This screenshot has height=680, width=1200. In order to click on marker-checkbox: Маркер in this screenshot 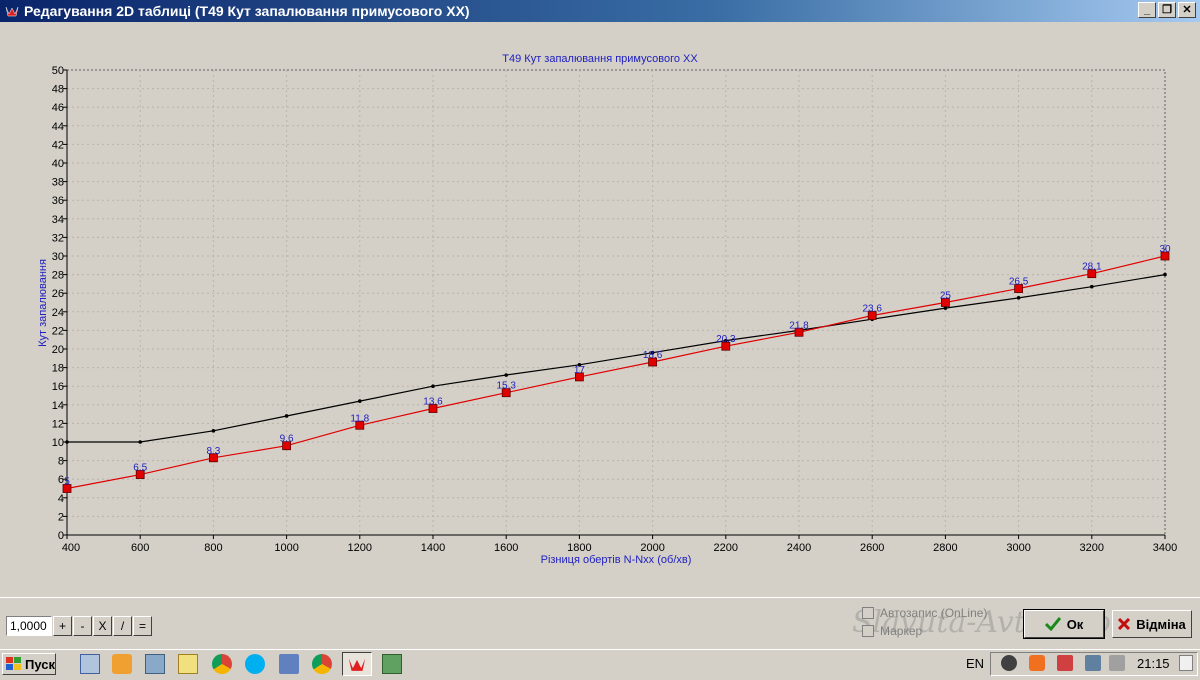, I will do `click(892, 631)`.